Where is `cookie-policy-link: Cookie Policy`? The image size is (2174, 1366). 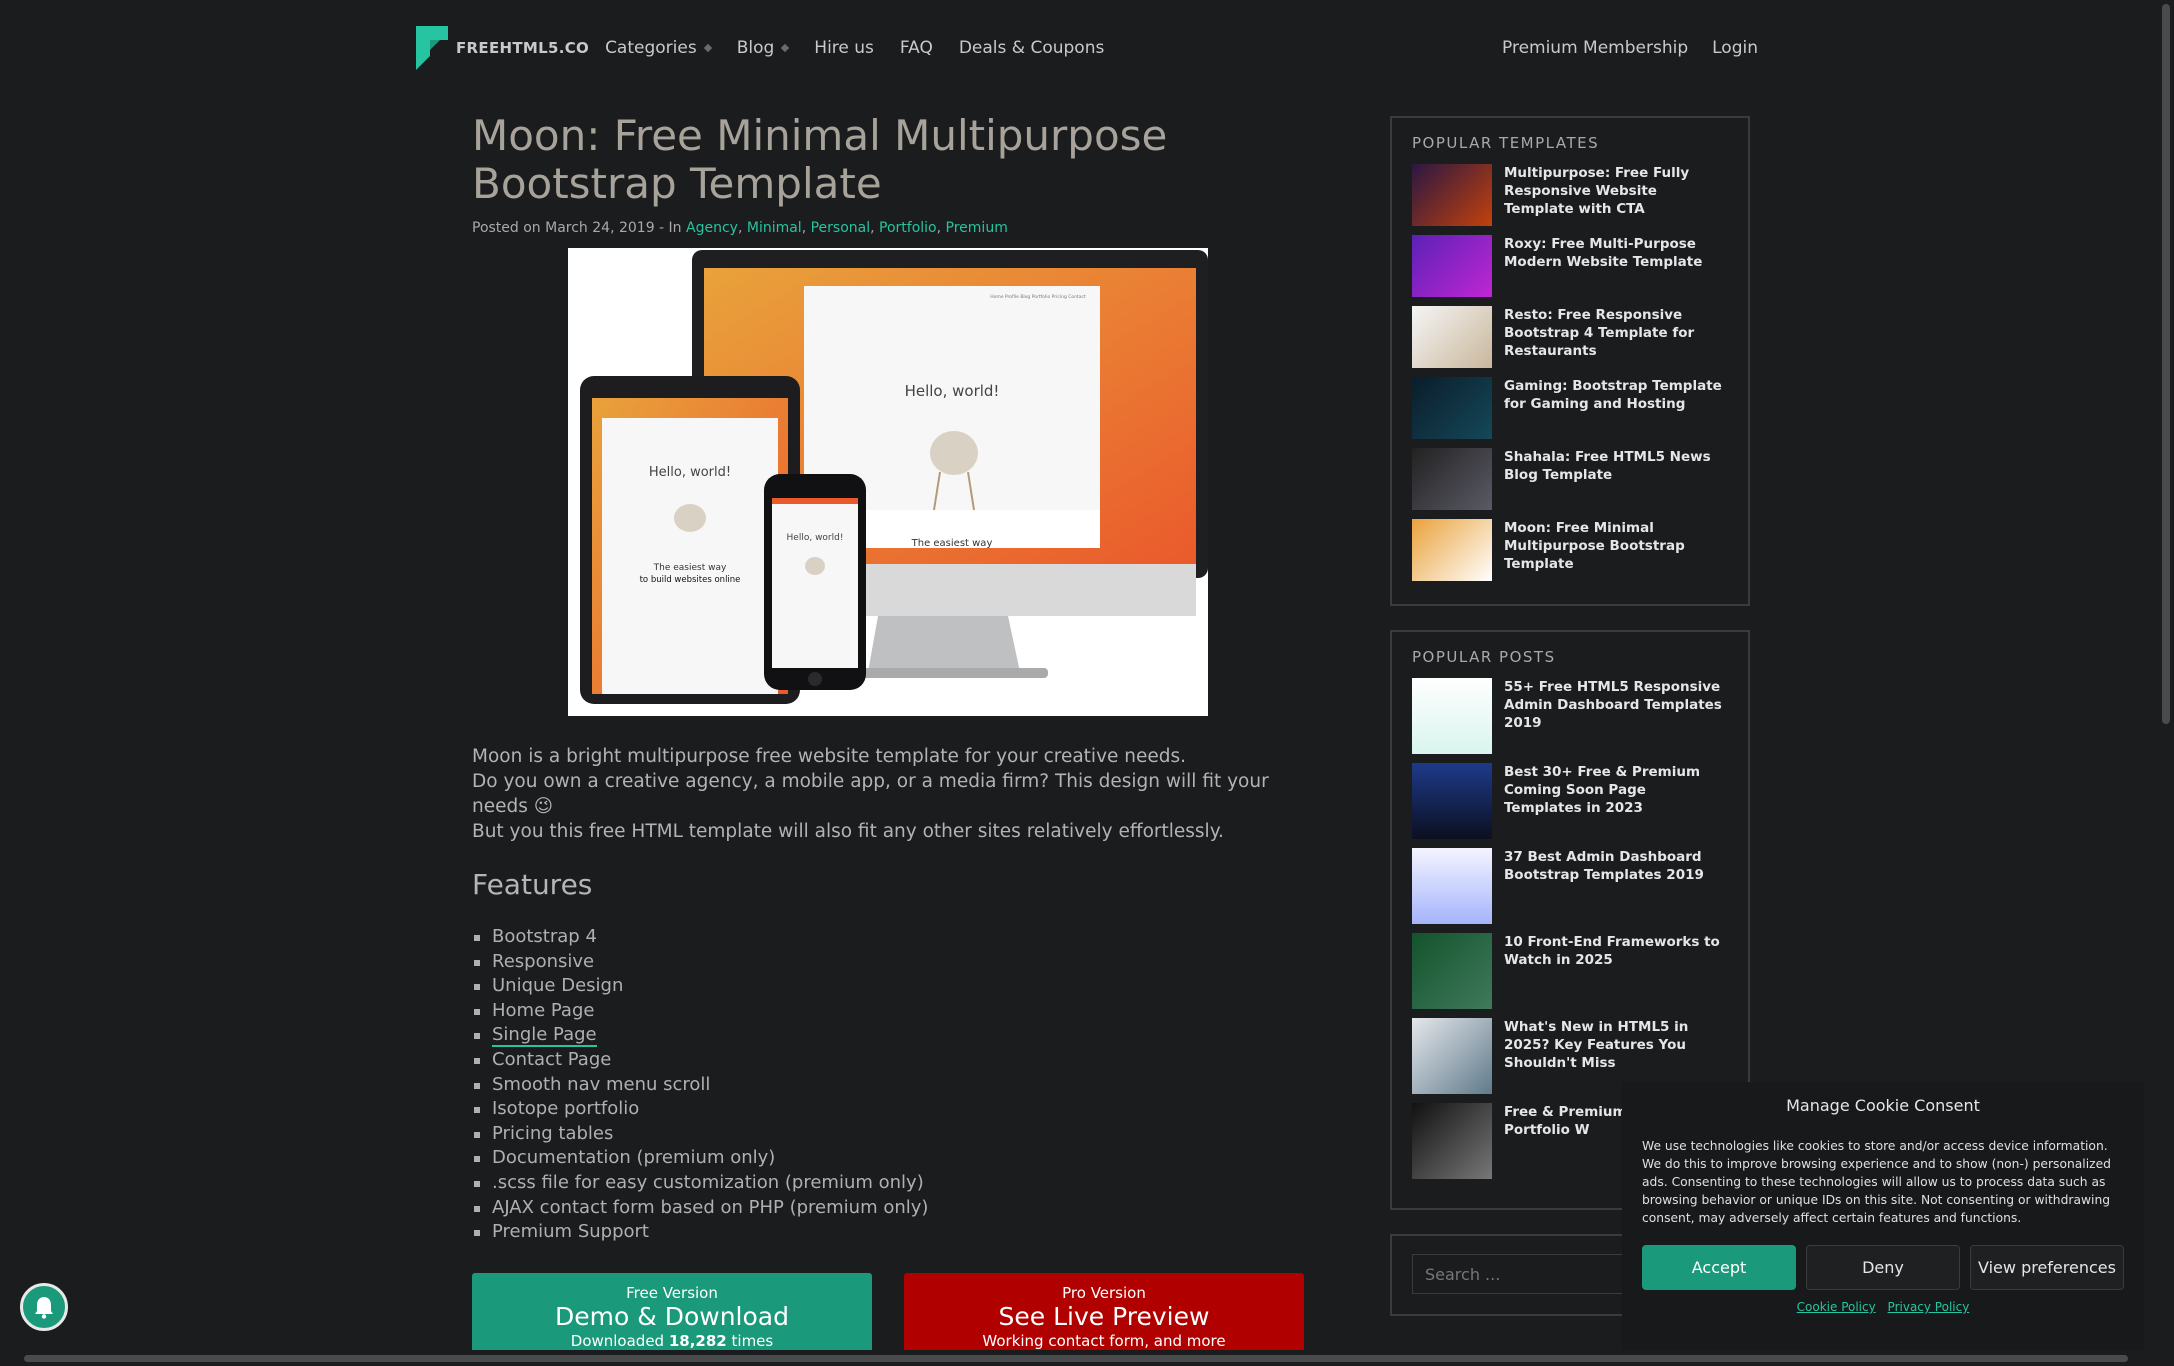 cookie-policy-link: Cookie Policy is located at coordinates (1836, 1307).